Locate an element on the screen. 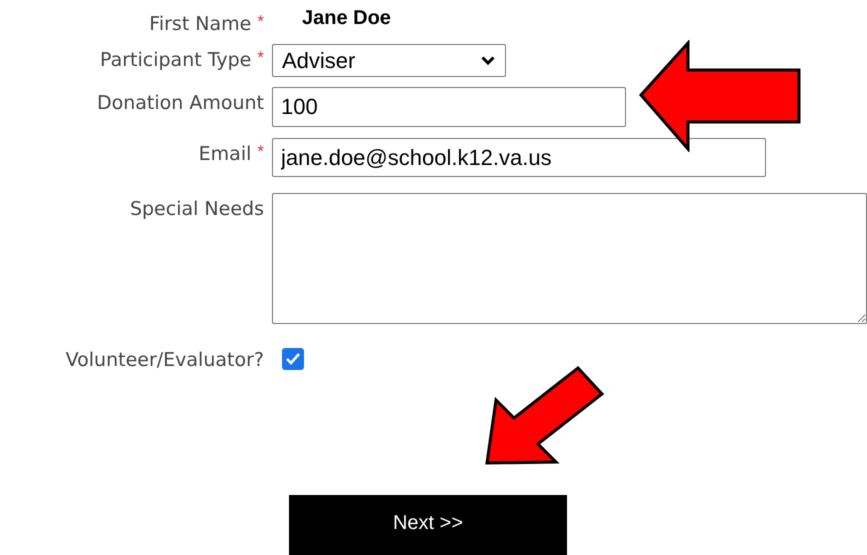 This screenshot has height=555, width=867. check-icon is located at coordinates (293, 359).